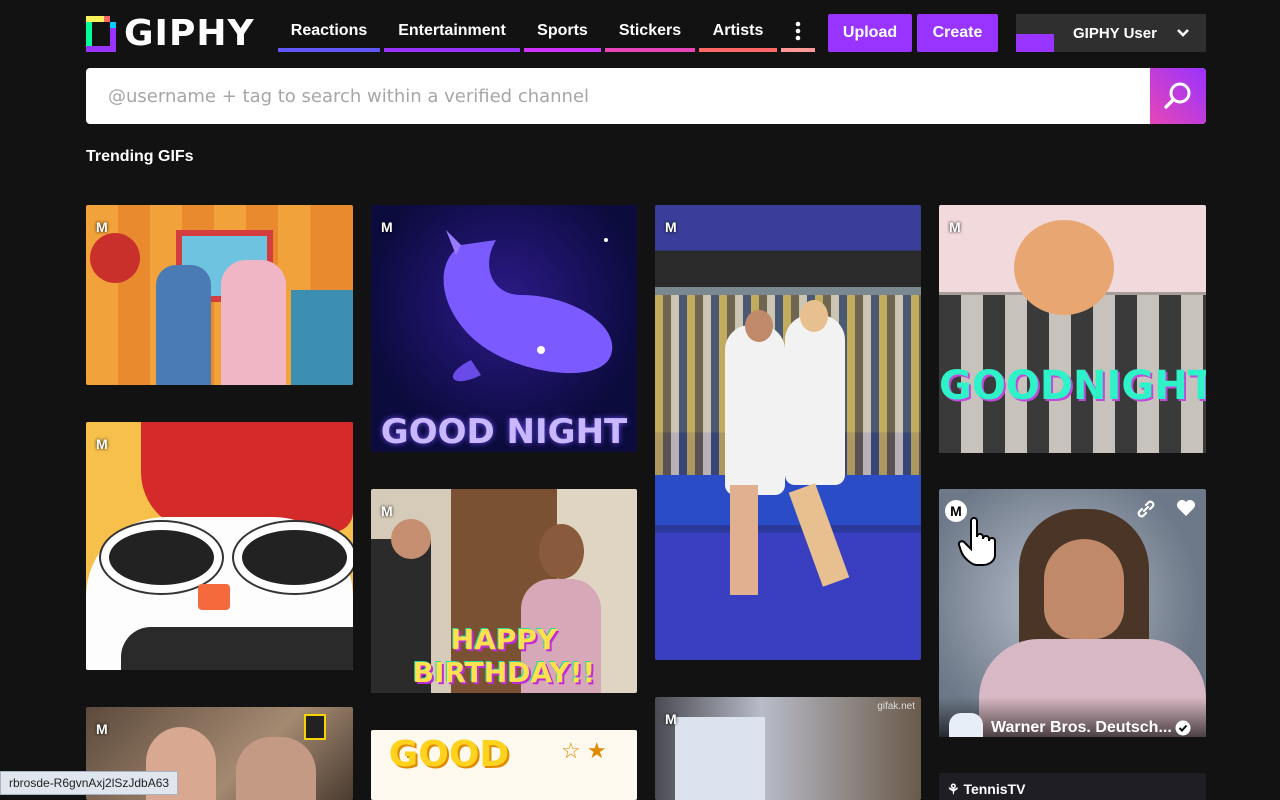  Describe the element at coordinates (1183, 33) in the screenshot. I see `chevron-down-icon` at that location.